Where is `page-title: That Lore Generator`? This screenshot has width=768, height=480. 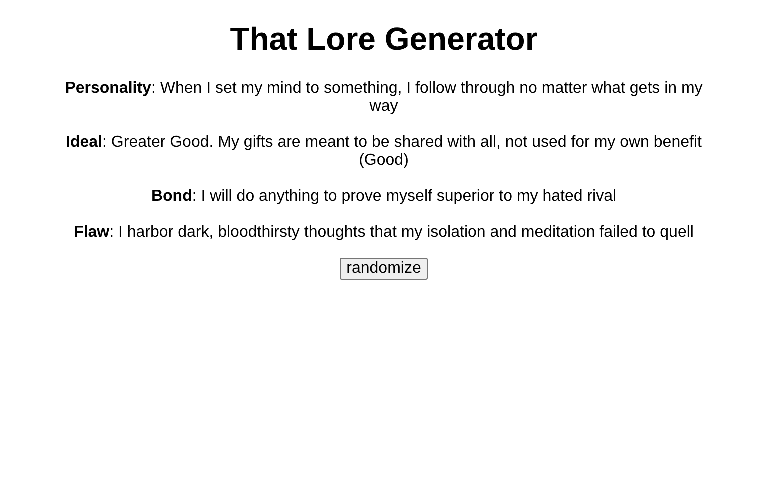
page-title: That Lore Generator is located at coordinates (384, 39).